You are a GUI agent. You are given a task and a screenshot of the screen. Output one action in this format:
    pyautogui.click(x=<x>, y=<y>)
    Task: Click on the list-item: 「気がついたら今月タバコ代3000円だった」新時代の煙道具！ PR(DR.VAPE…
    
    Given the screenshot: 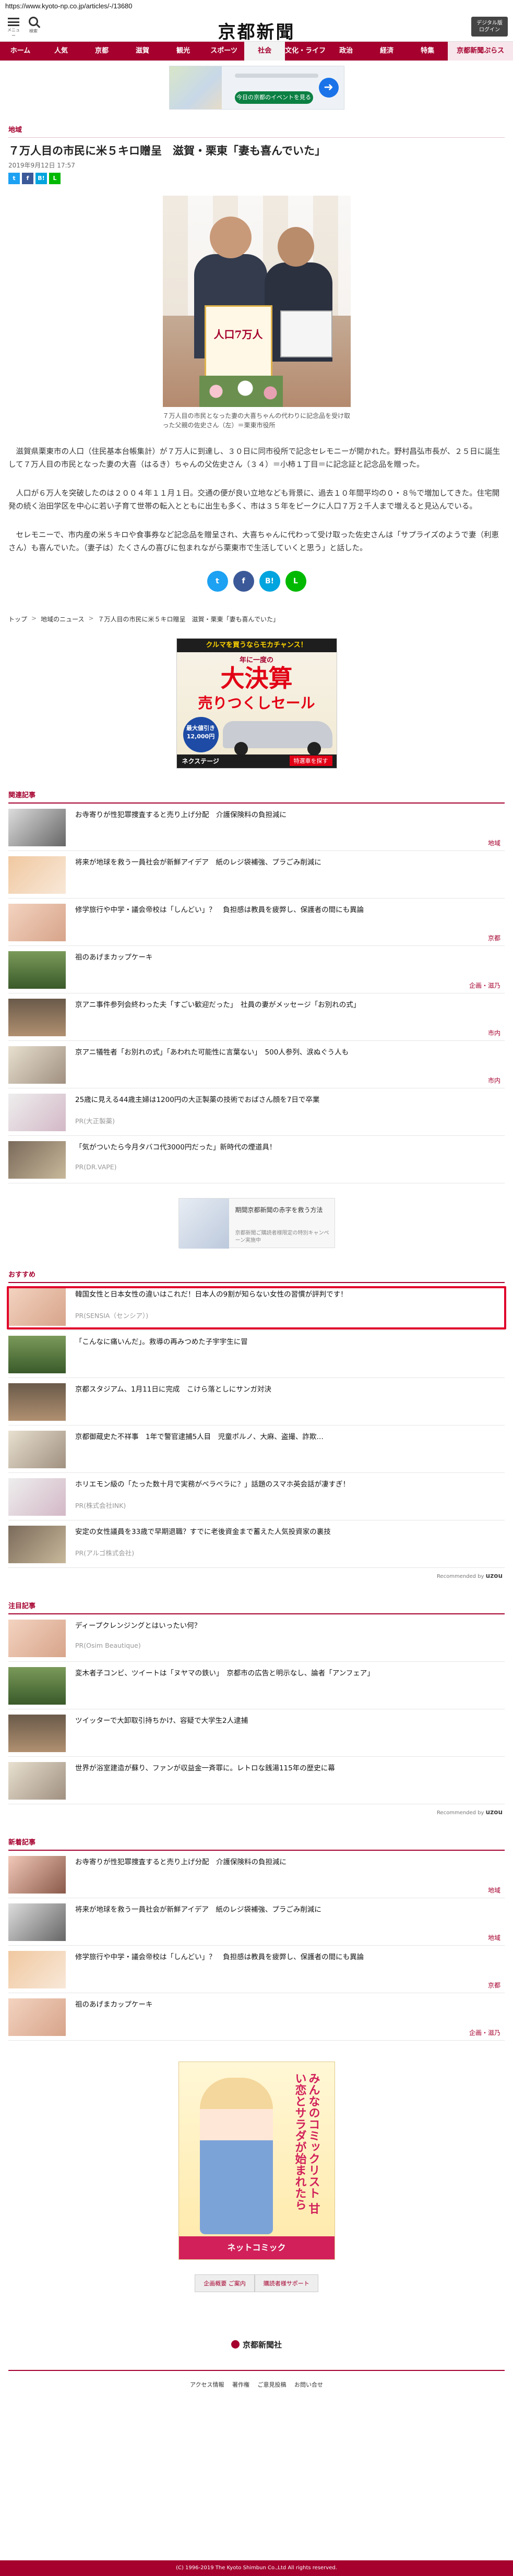 What is the action you would take?
    pyautogui.click(x=256, y=1159)
    